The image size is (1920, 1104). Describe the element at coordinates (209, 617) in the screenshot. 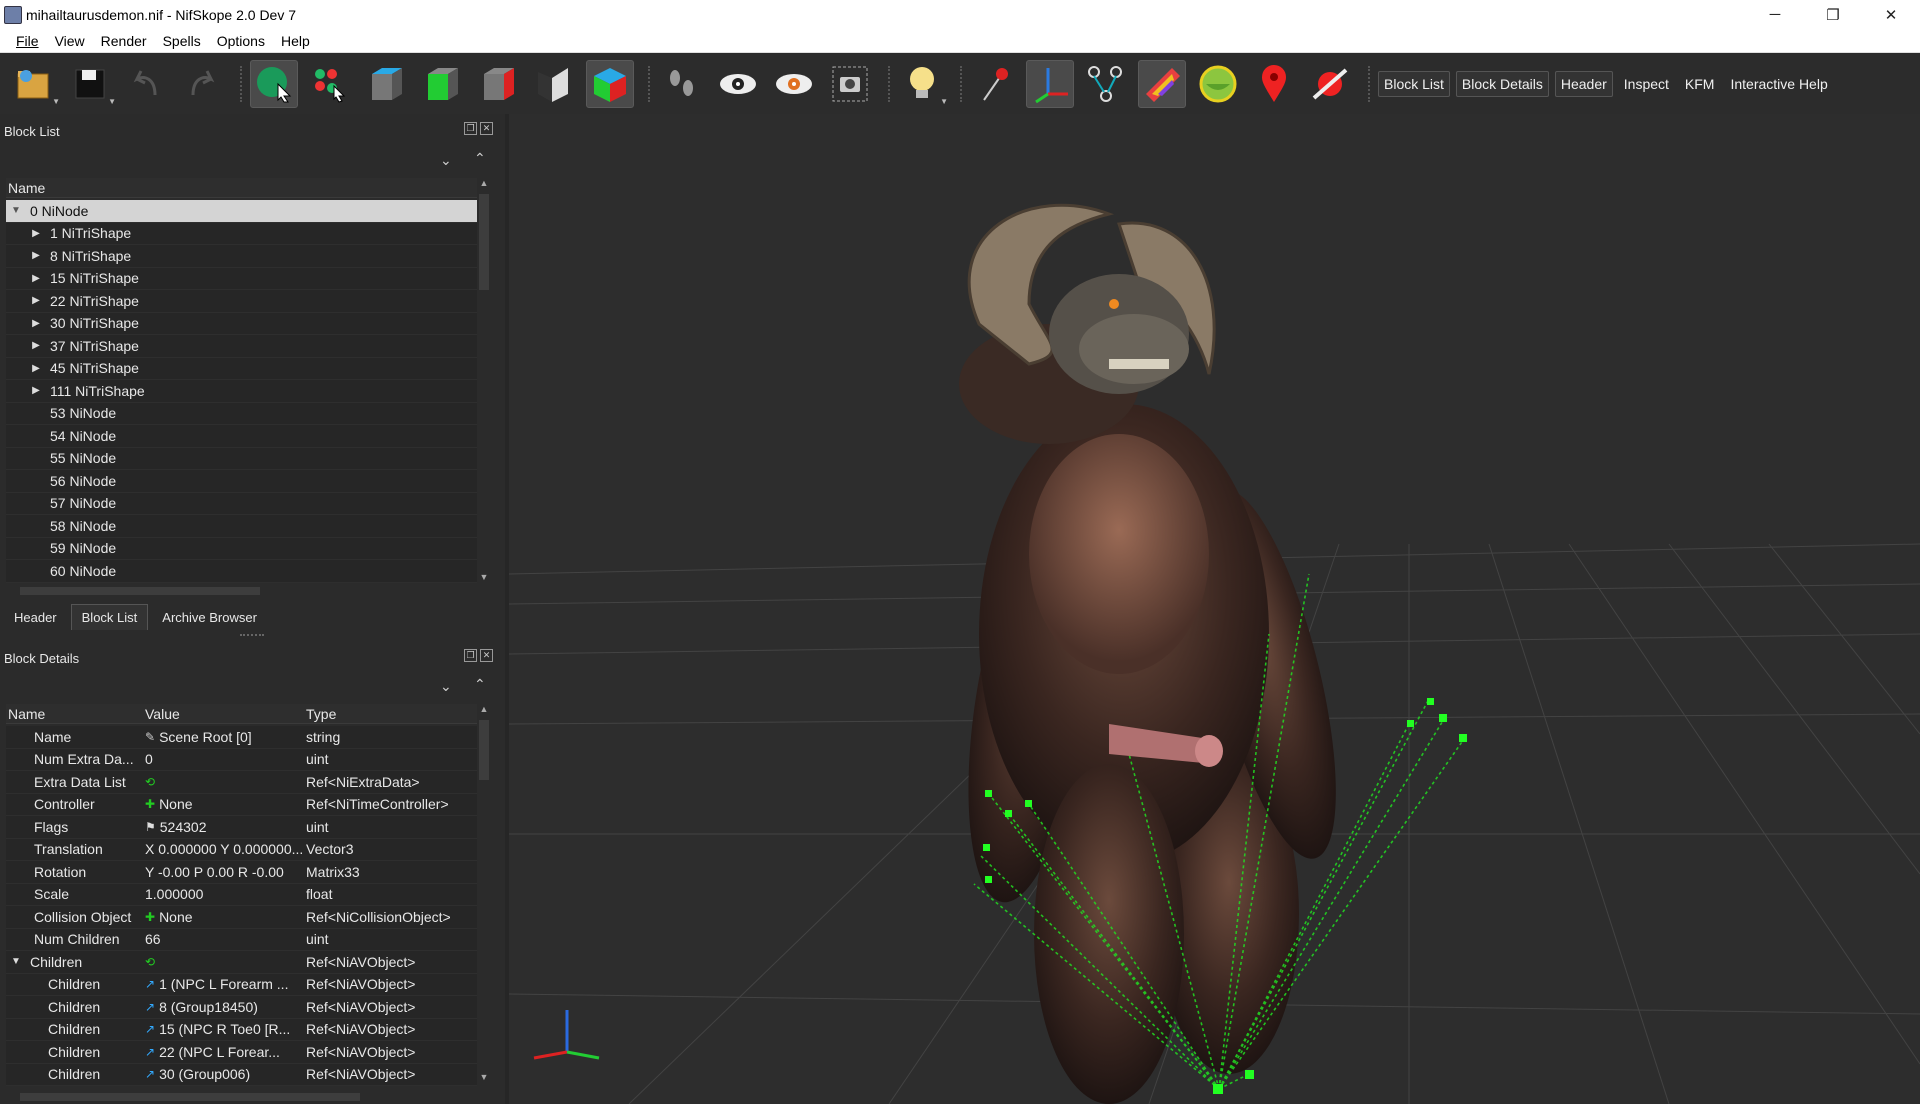

I see `tab-archive-browser: Archive Browser` at that location.